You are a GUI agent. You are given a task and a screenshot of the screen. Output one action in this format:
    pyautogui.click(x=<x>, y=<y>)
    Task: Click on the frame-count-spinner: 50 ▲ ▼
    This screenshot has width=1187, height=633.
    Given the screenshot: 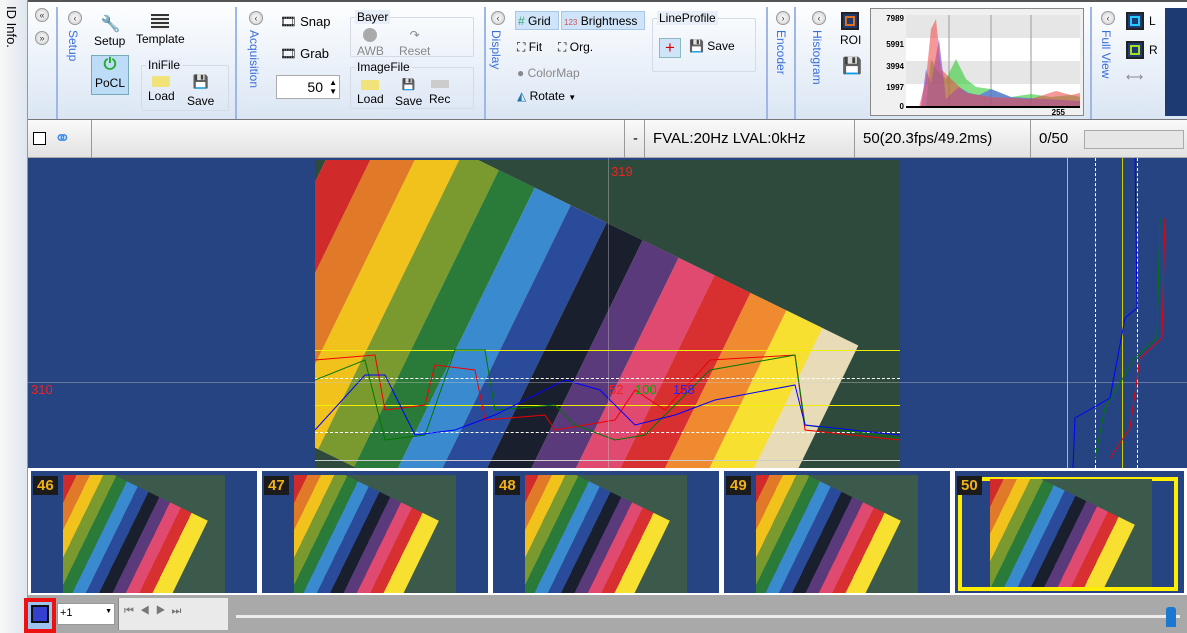 What is the action you would take?
    pyautogui.click(x=308, y=87)
    